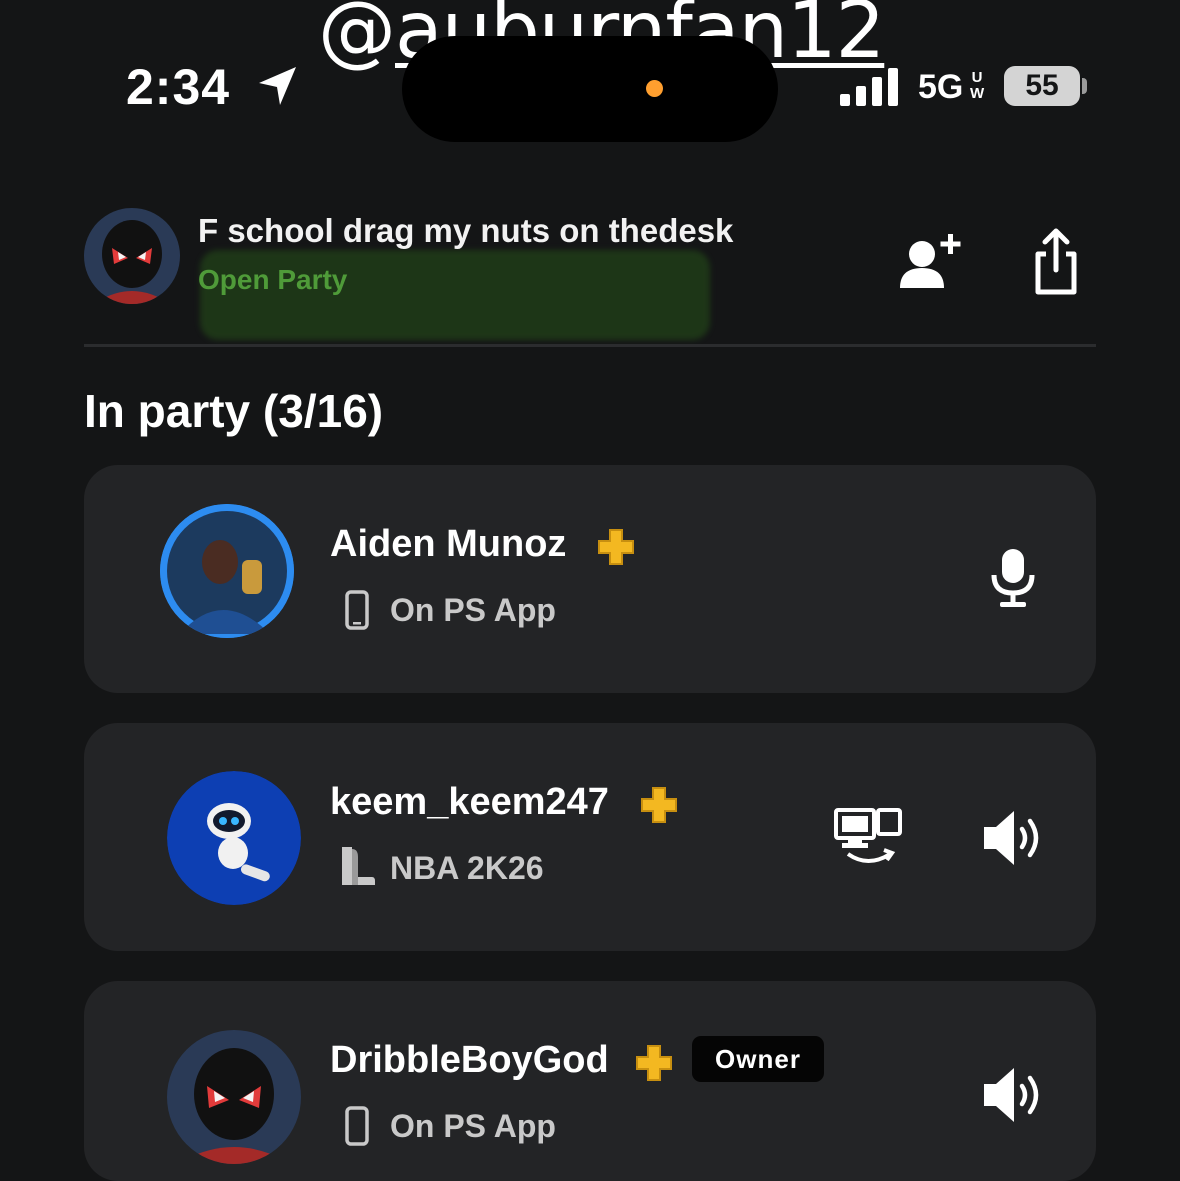 The height and width of the screenshot is (1181, 1180). What do you see at coordinates (941, 87) in the screenshot?
I see `network-type: 5G` at bounding box center [941, 87].